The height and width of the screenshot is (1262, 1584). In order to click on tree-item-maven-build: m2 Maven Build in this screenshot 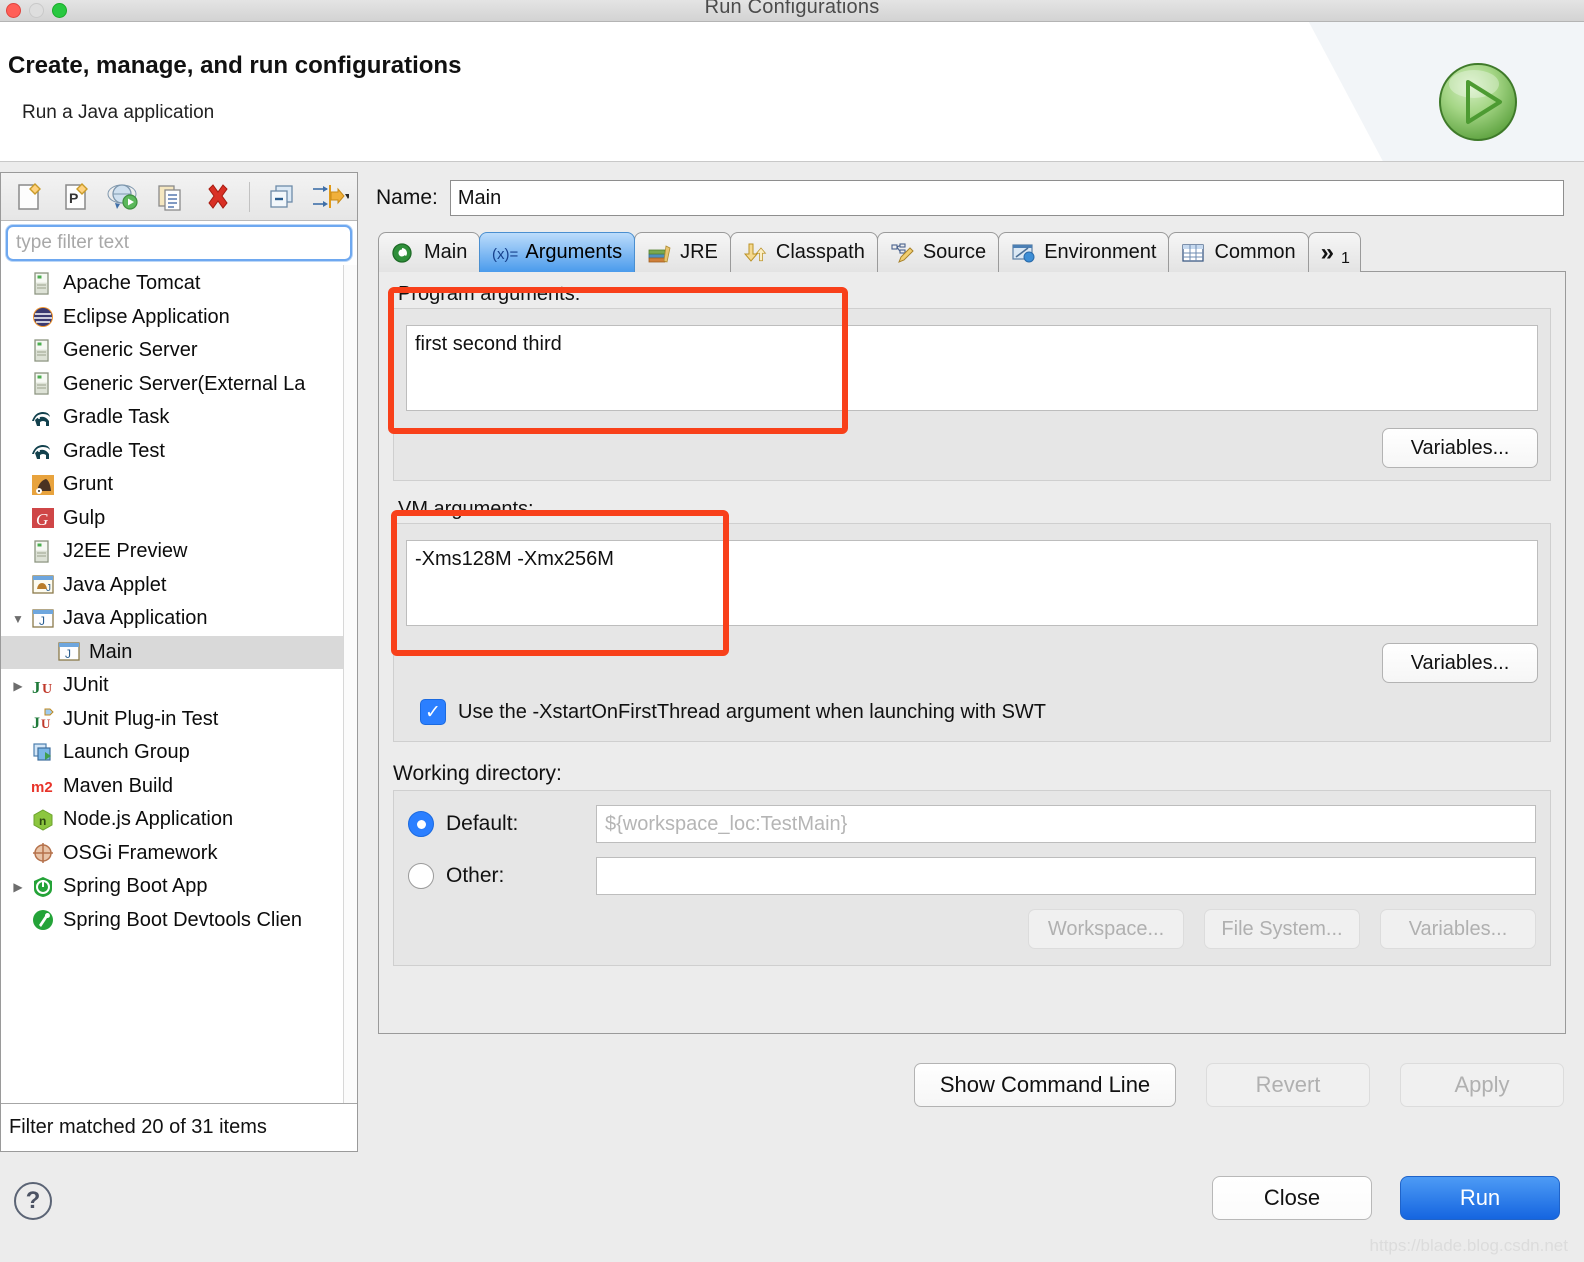, I will do `click(179, 787)`.